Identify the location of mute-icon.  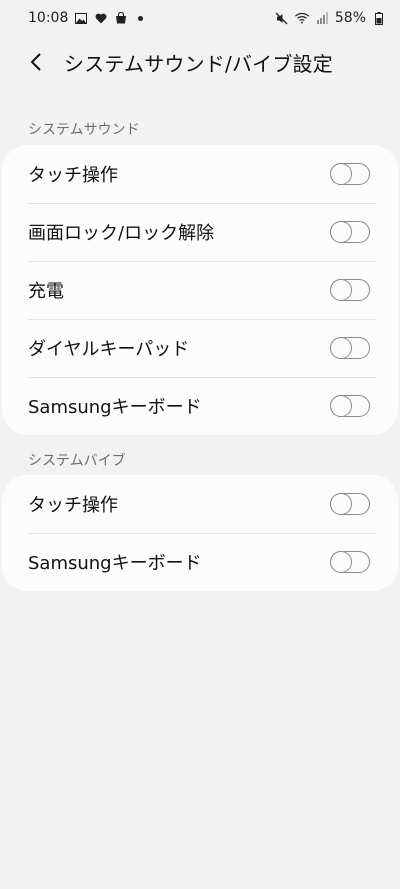
(282, 18).